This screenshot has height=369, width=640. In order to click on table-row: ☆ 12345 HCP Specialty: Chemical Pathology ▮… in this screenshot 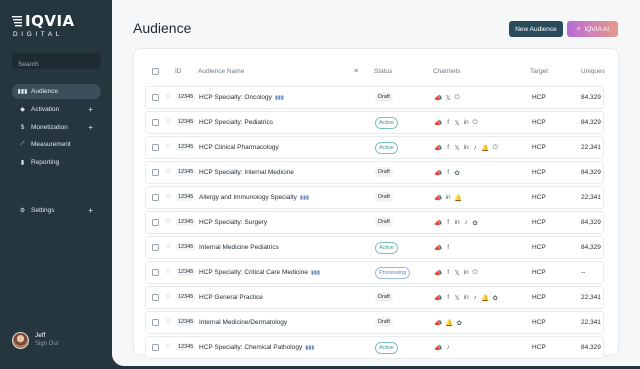, I will do `click(374, 347)`.